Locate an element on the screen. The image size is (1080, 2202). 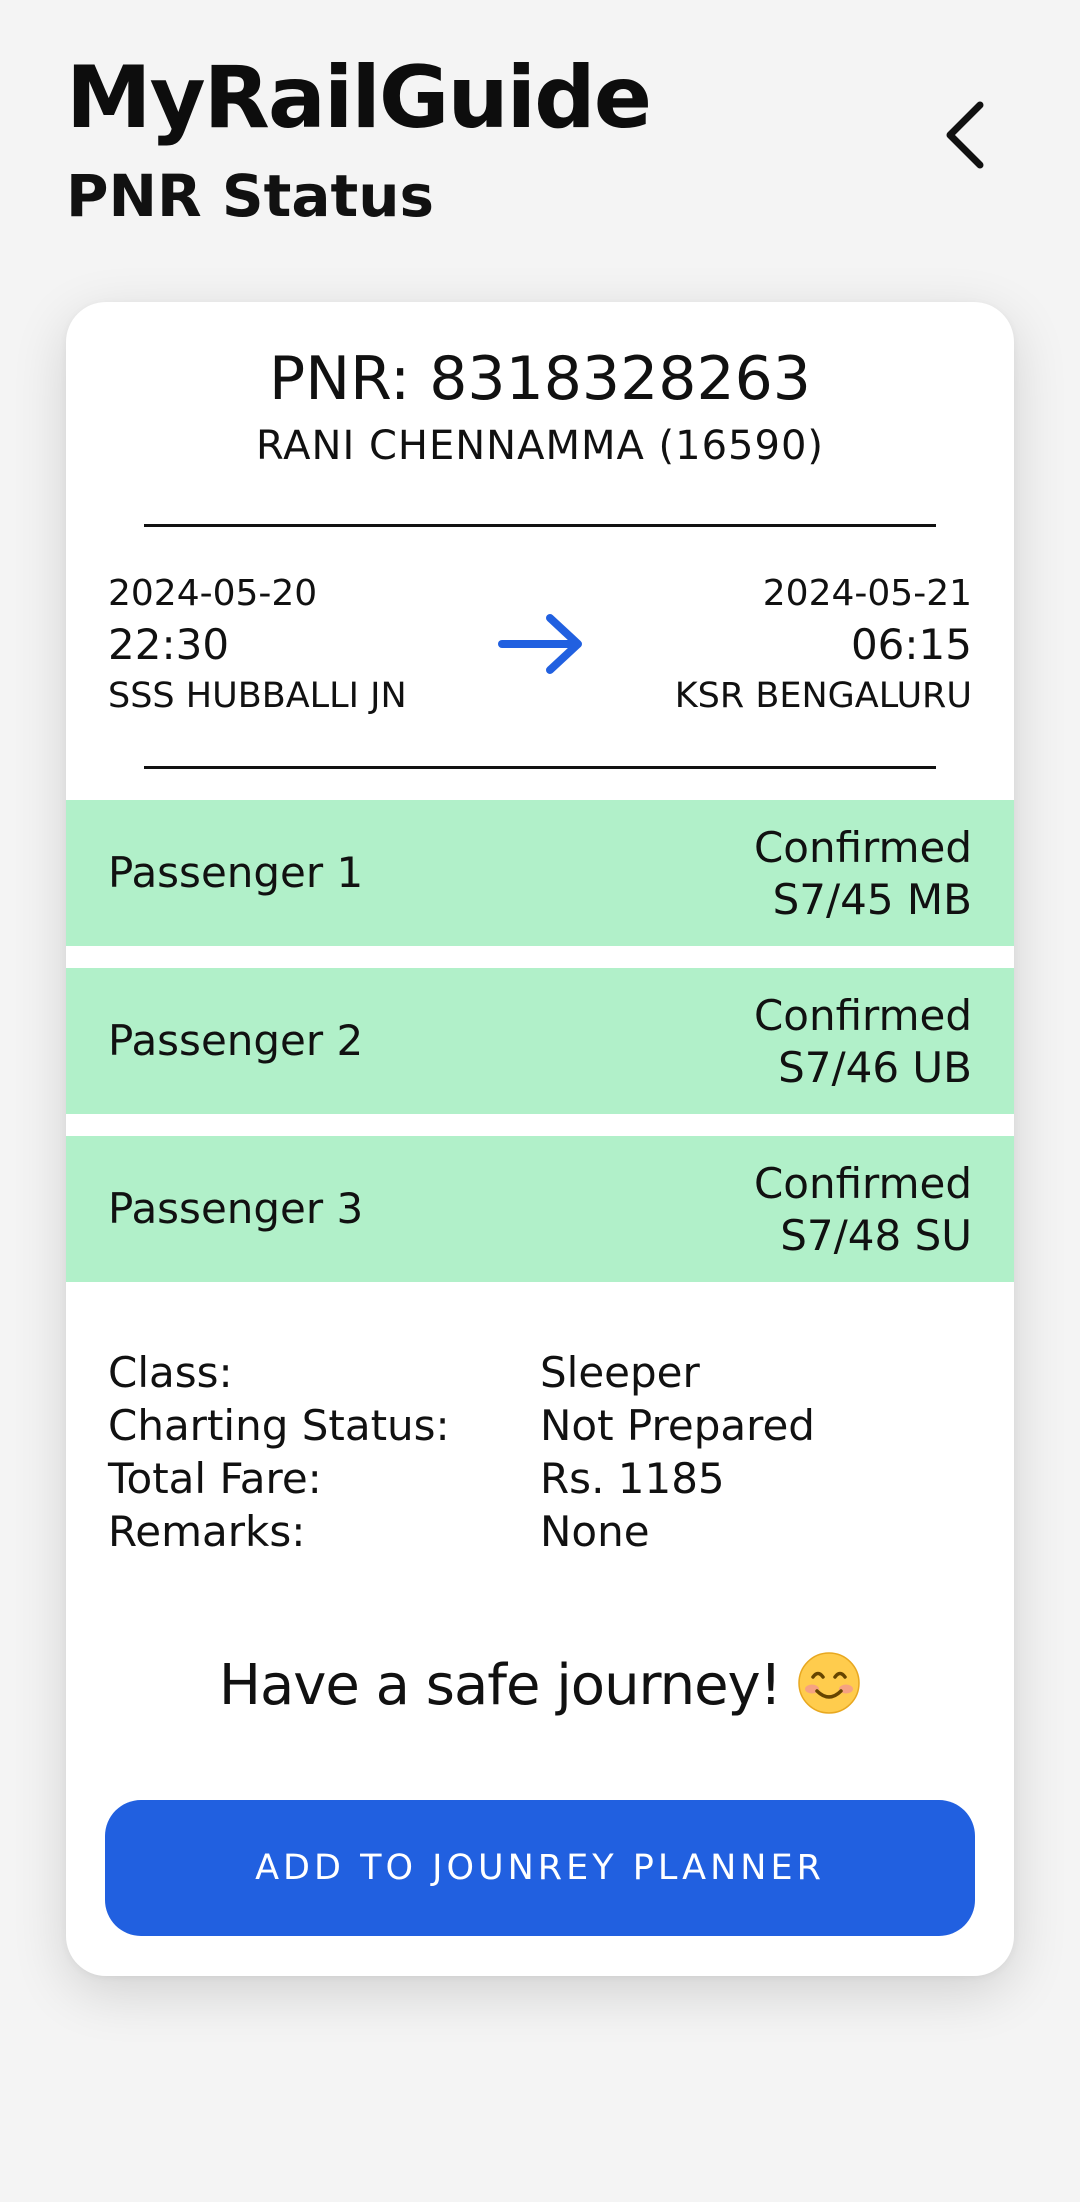
berth-number: S7/46 UB is located at coordinates (875, 1067).